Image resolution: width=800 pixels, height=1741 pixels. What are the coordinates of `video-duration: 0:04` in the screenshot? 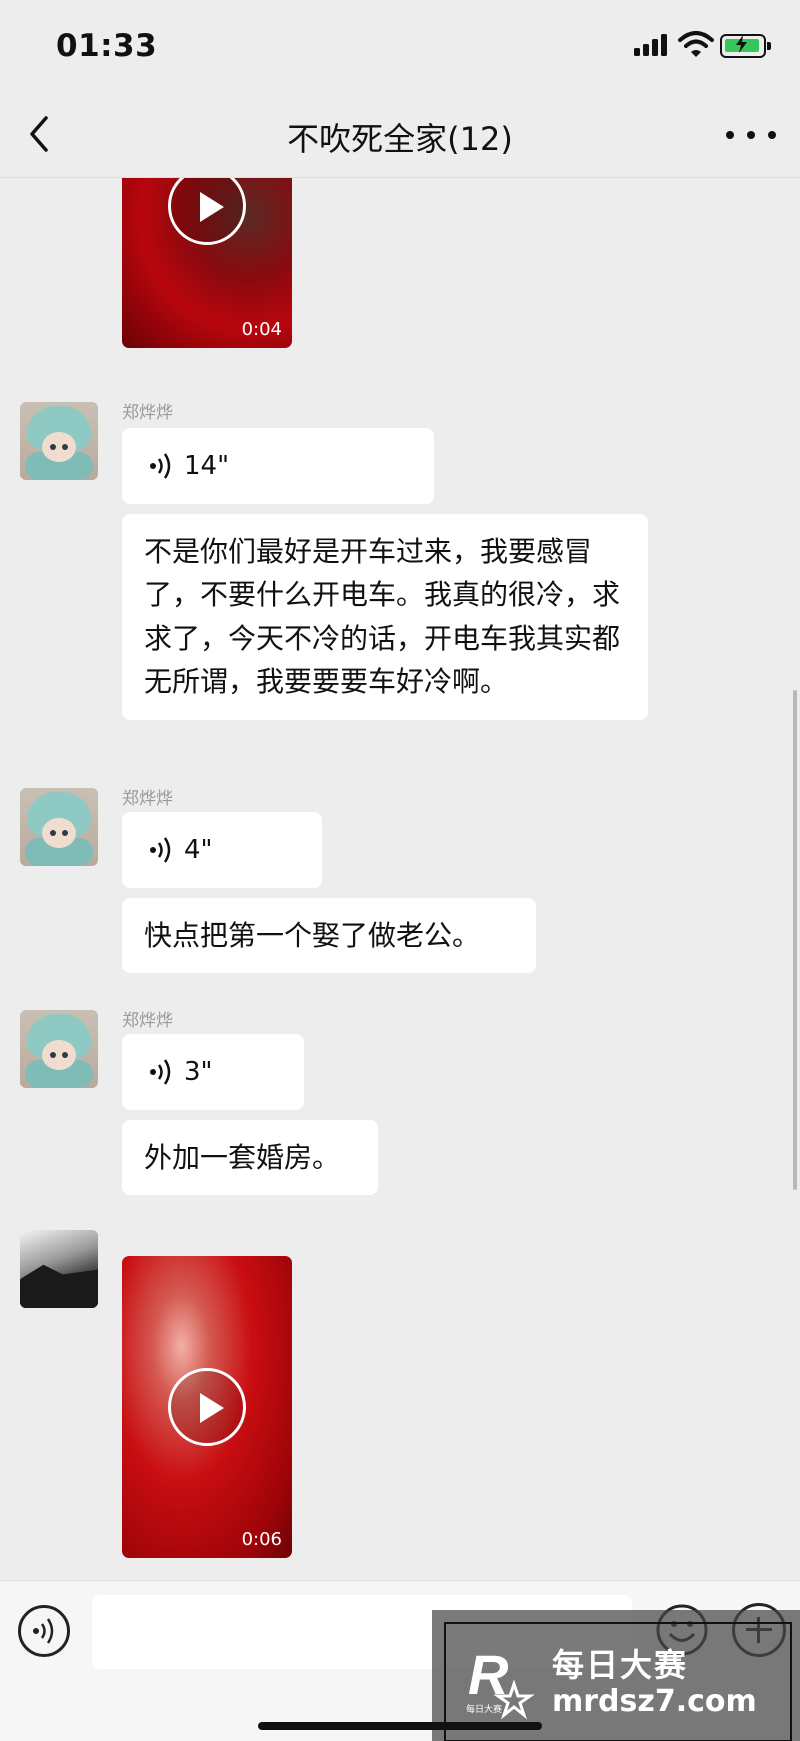 It's located at (261, 329).